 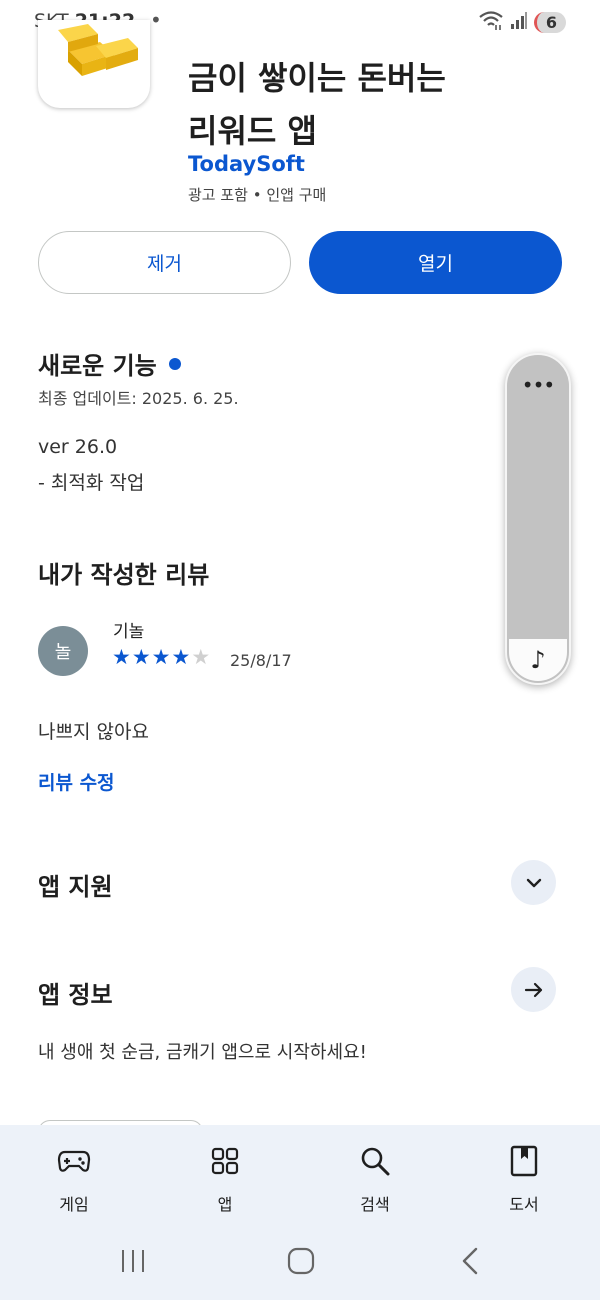 I want to click on system-navigation-bar, so click(x=300, y=1264).